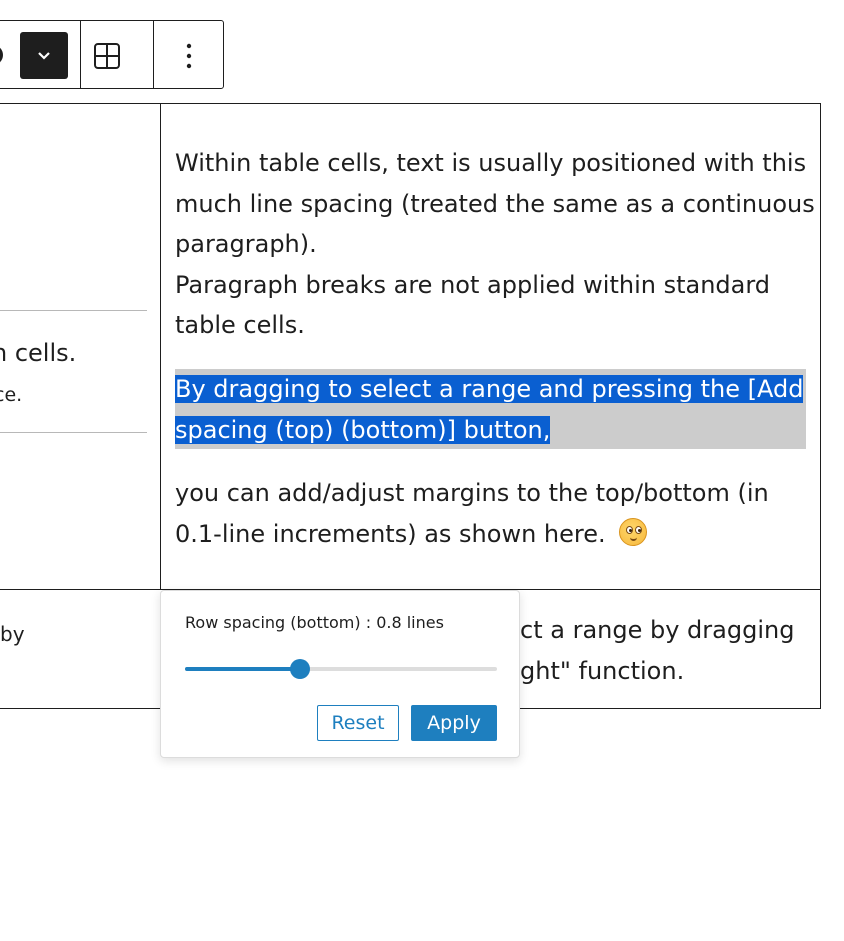 The width and height of the screenshot is (844, 941). I want to click on more-options-button, so click(189, 56).